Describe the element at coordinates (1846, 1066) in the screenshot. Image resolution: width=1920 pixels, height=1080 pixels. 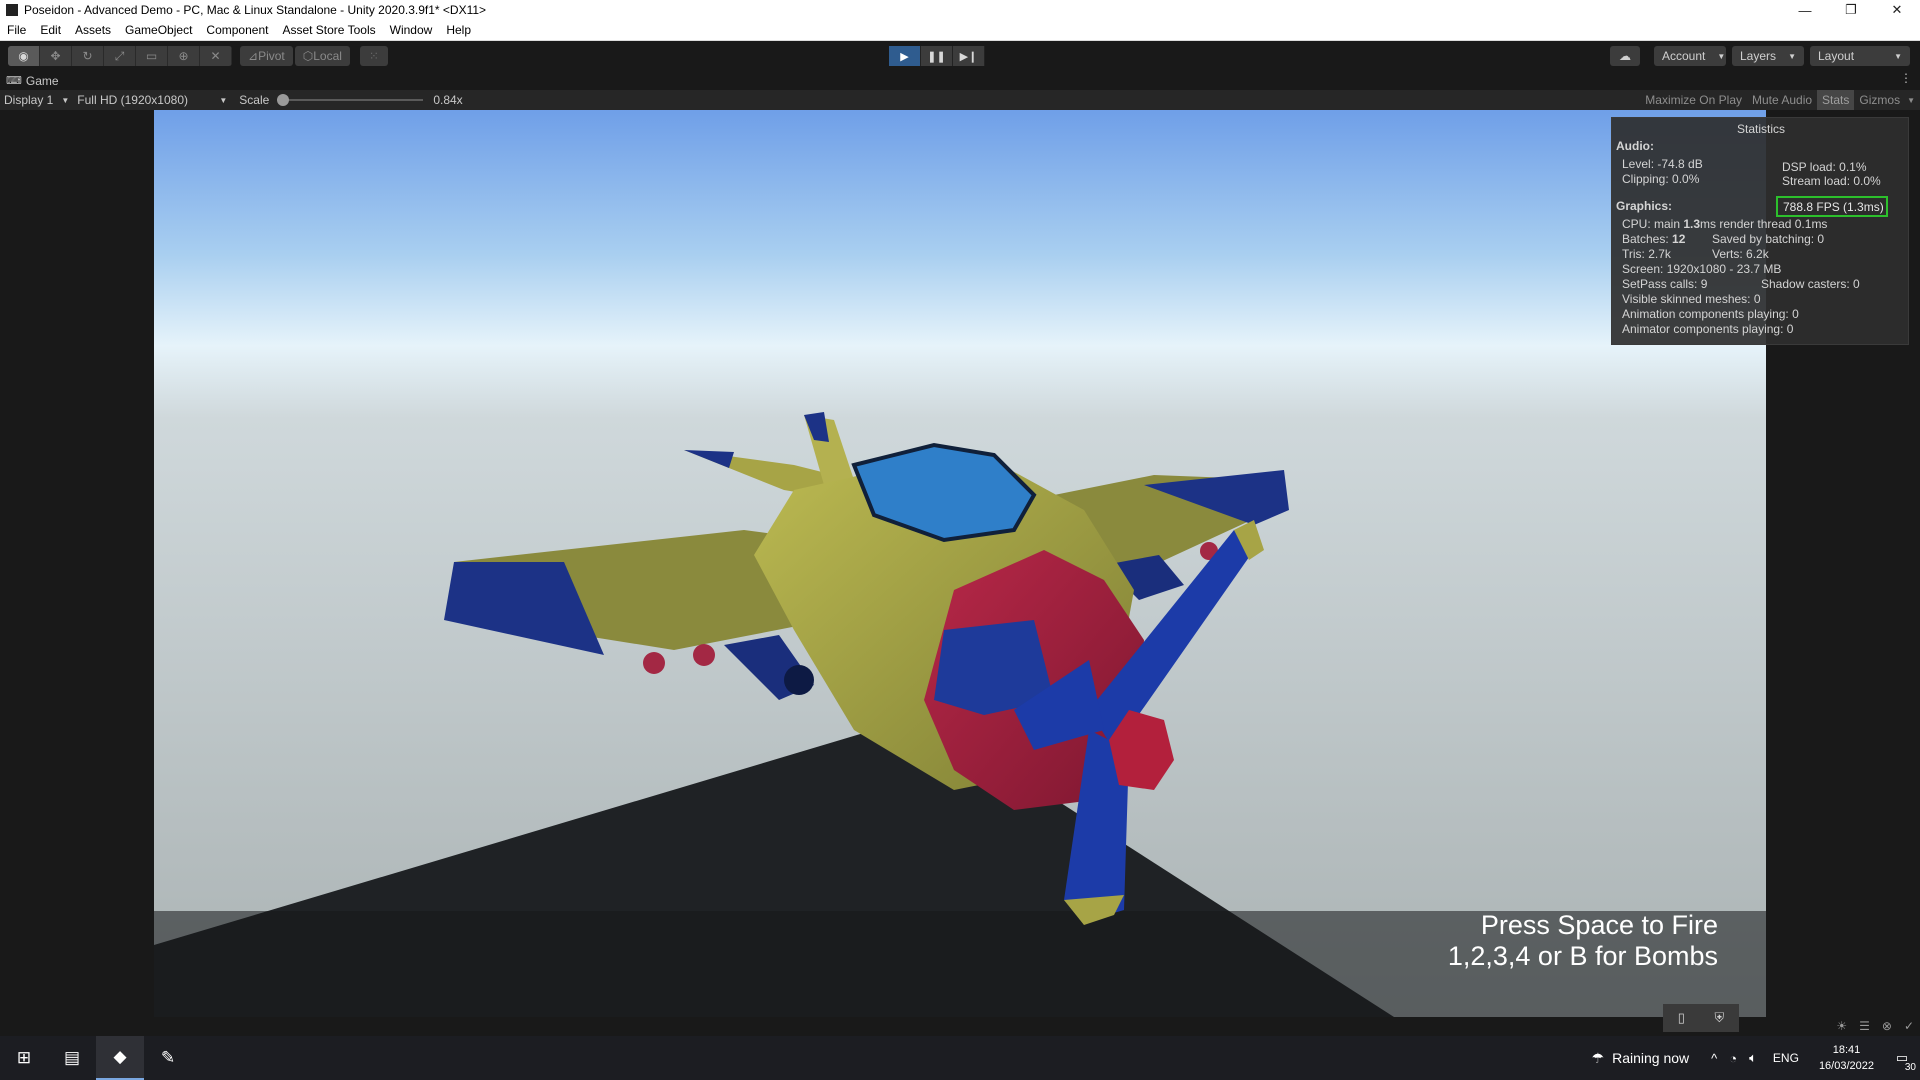
I see `clock-date: 16/03/2022` at that location.